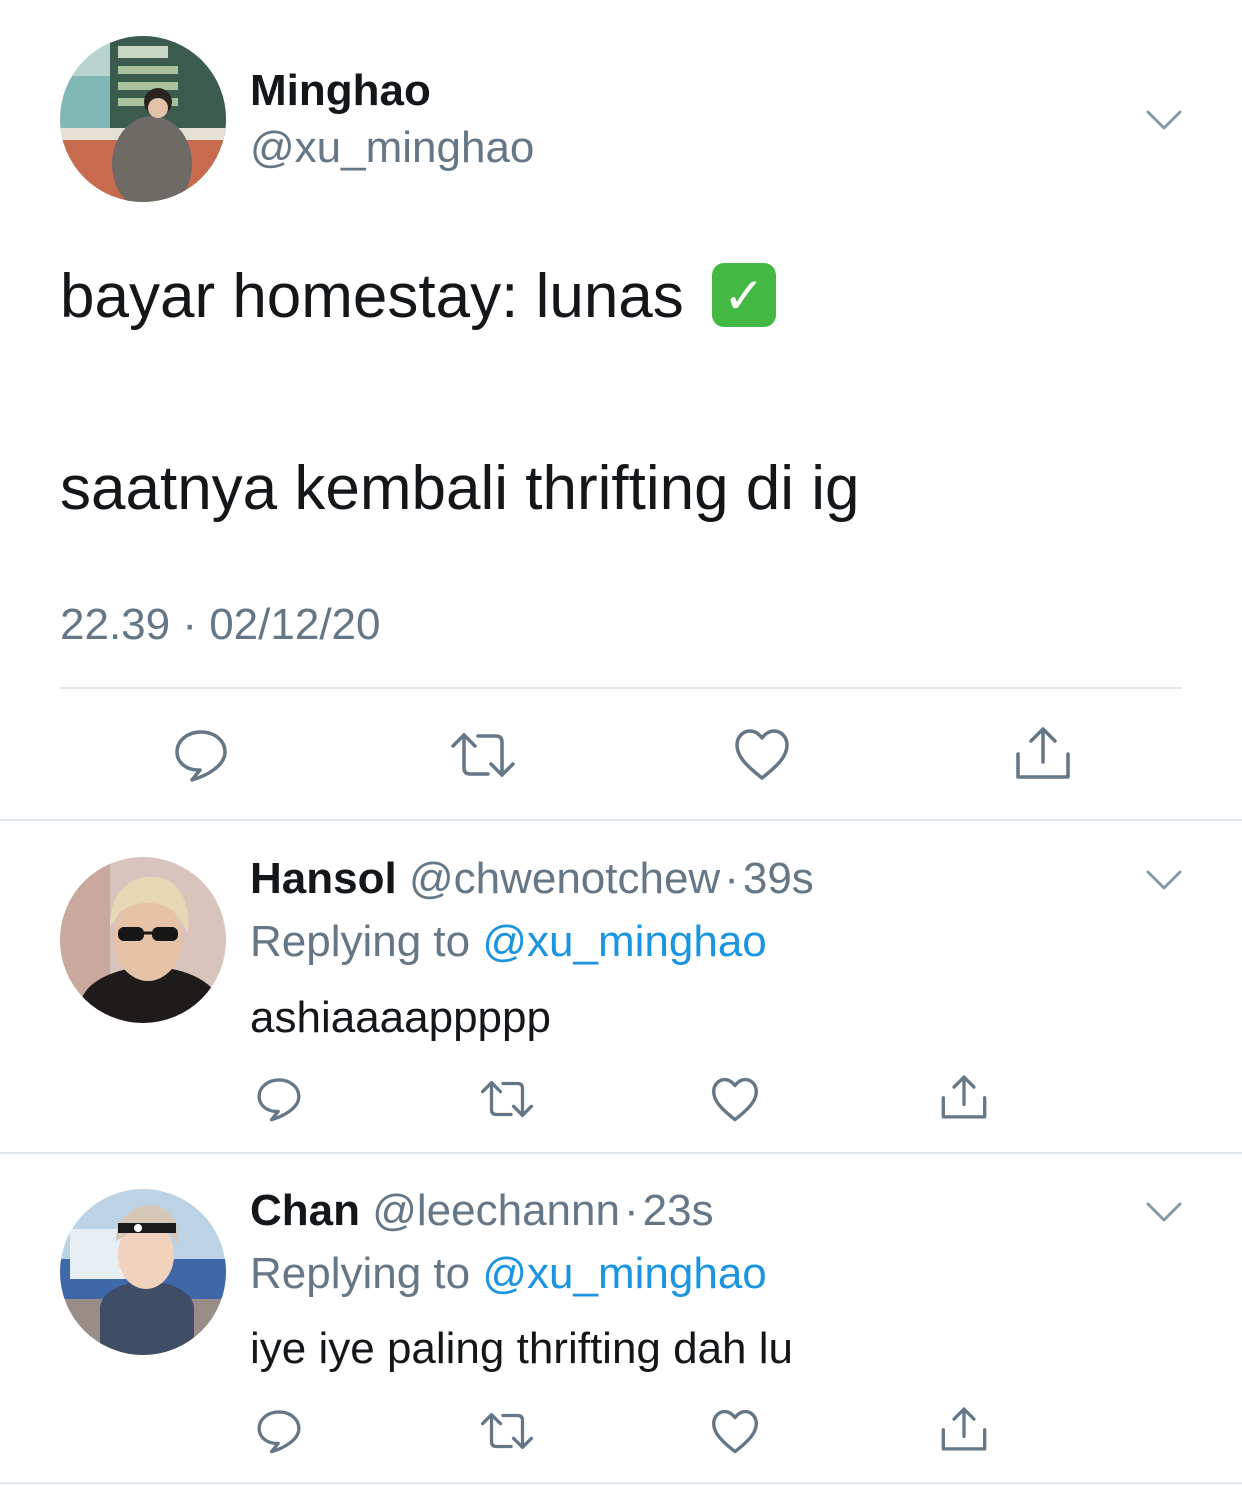  What do you see at coordinates (496, 1210) in the screenshot?
I see `user-handle: @leechannn` at bounding box center [496, 1210].